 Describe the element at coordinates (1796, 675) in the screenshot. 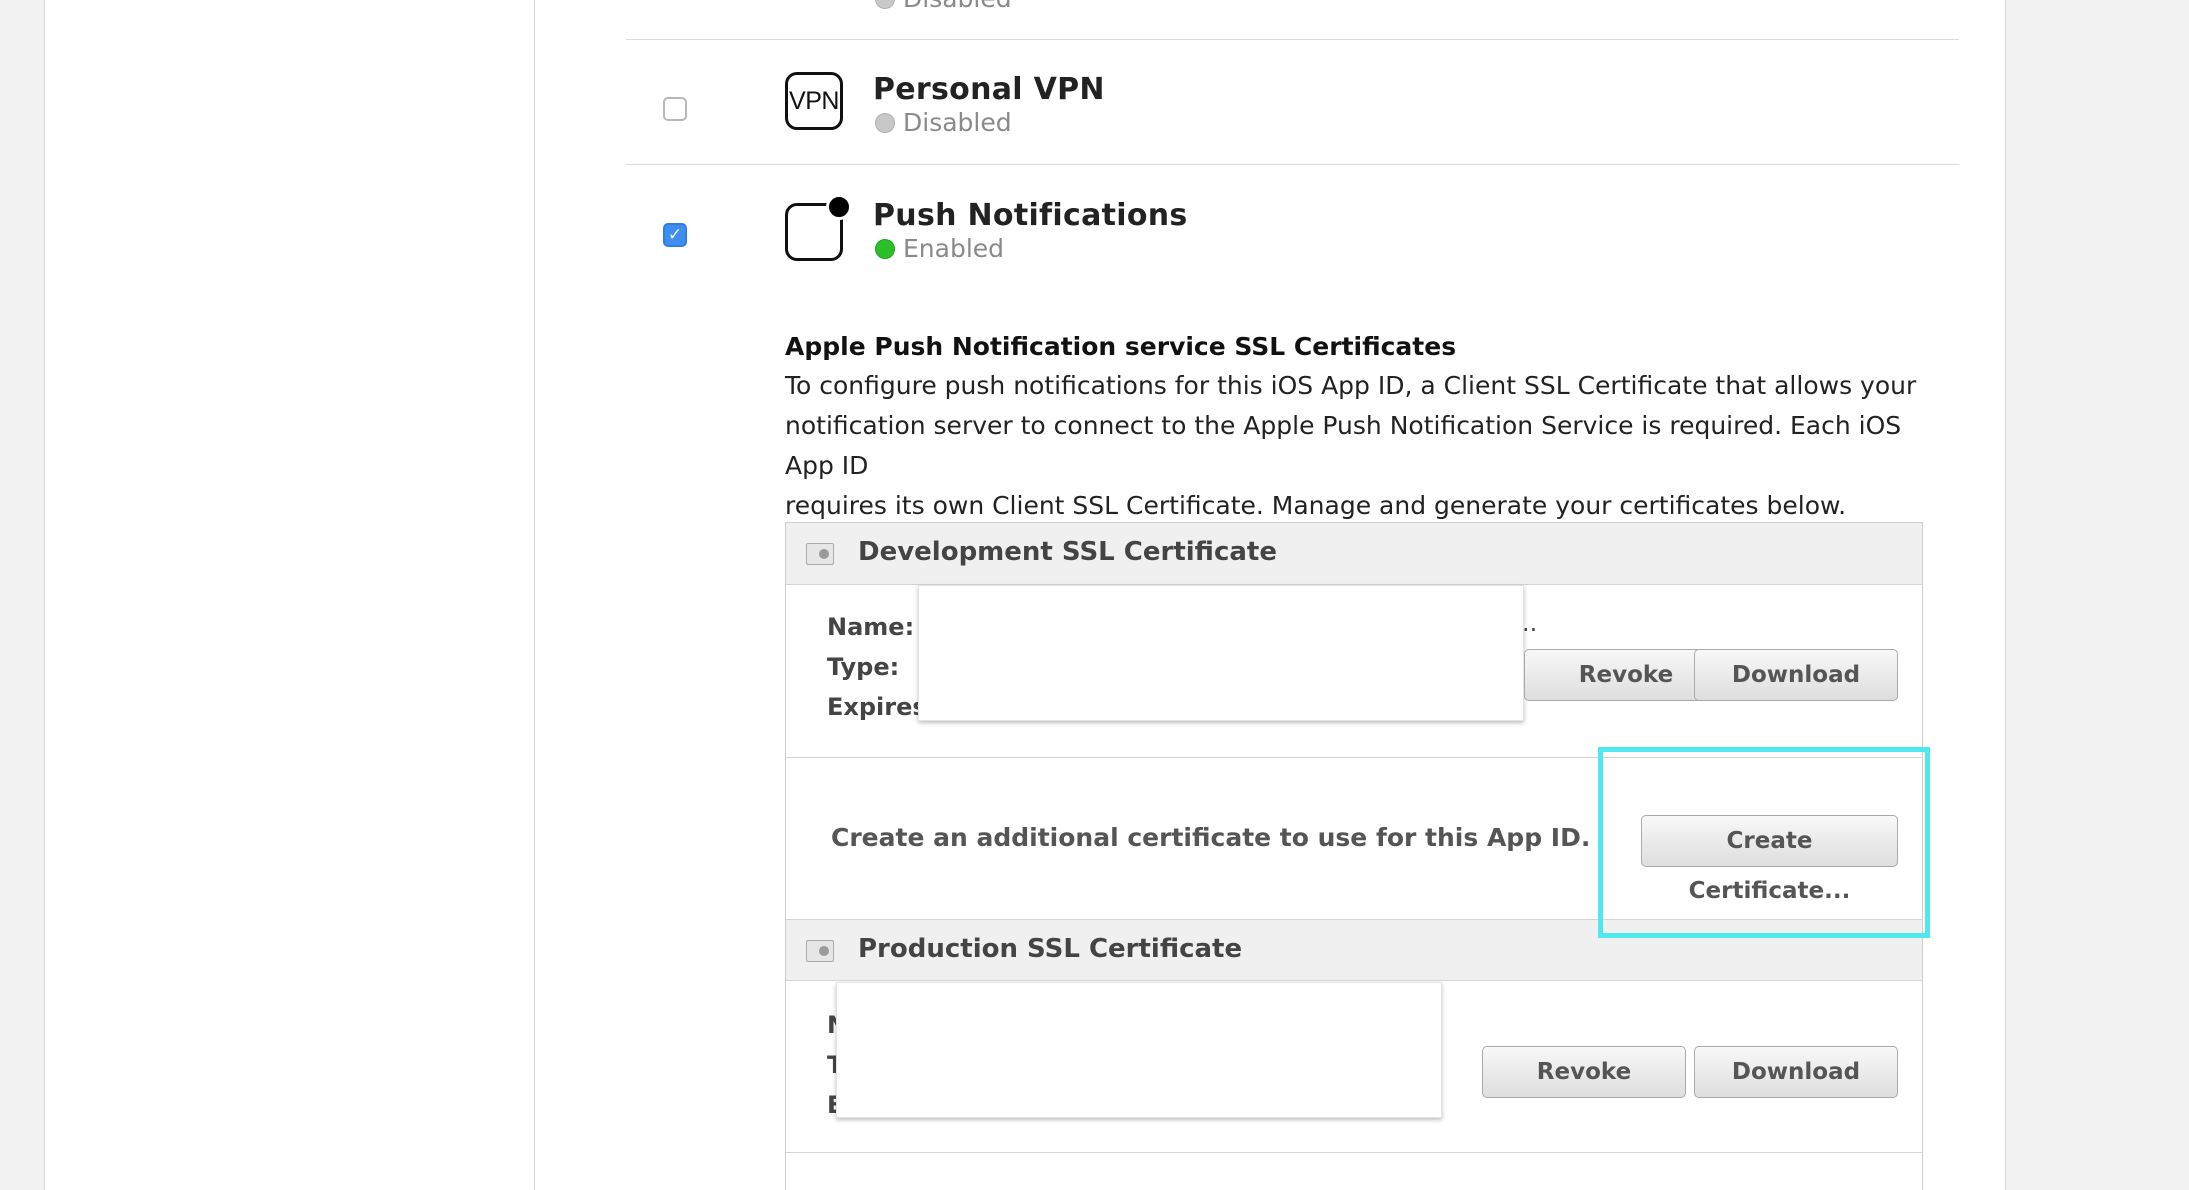

I see `dev-download-button: Download` at that location.